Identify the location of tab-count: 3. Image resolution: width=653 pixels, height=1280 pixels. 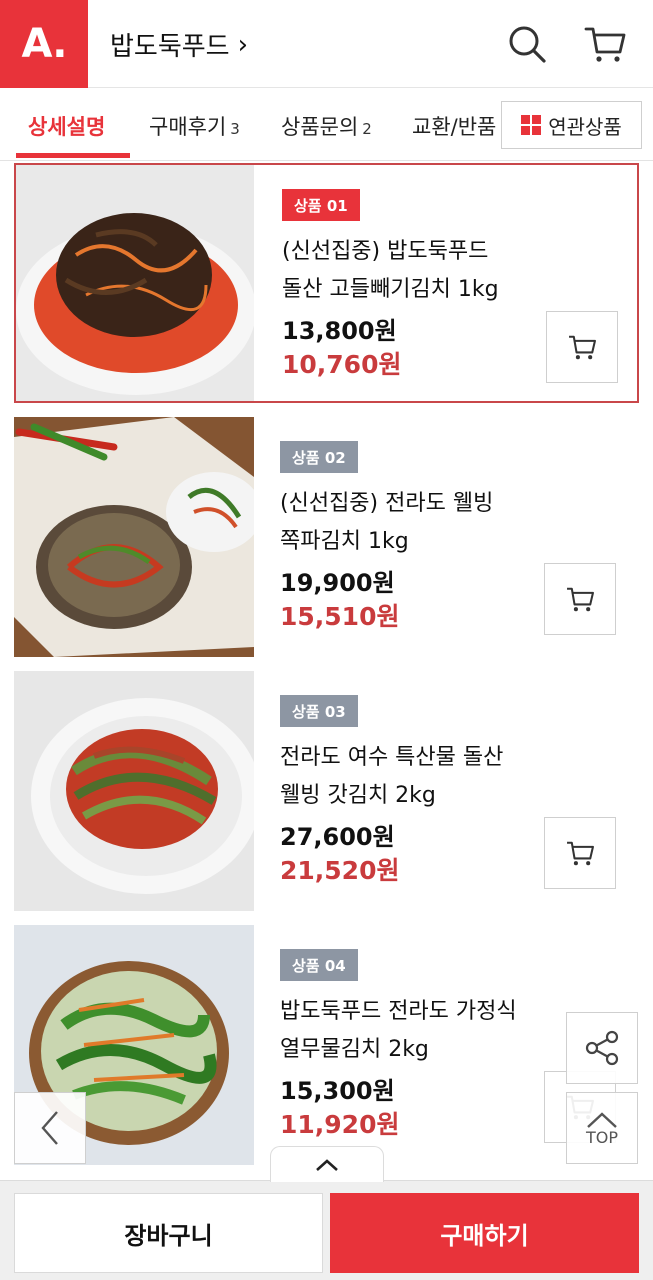
(235, 129).